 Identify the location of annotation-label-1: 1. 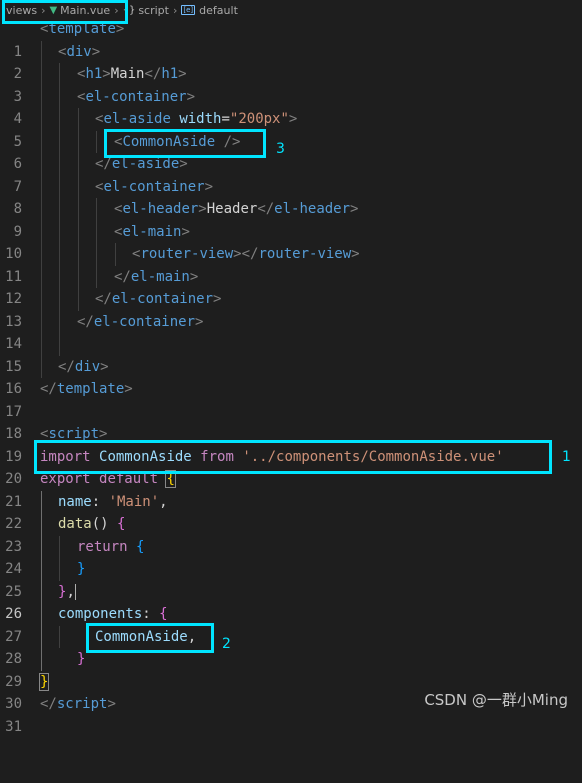
(566, 457).